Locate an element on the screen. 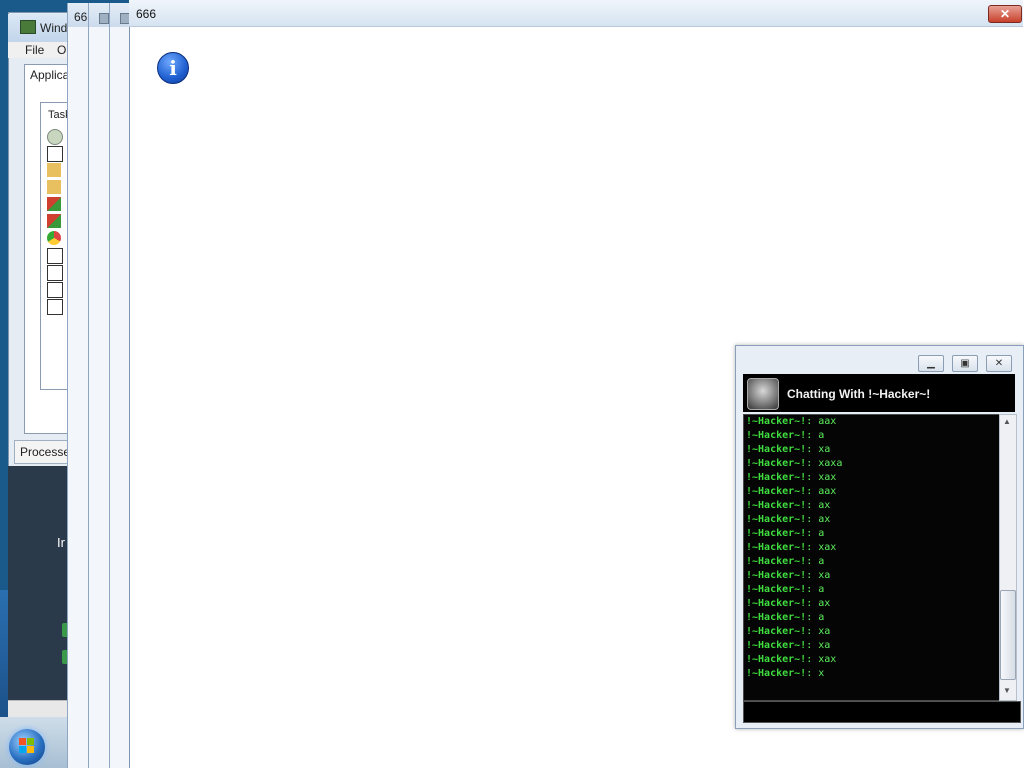 The image size is (1024, 768). close-button: ✕ is located at coordinates (1005, 14).